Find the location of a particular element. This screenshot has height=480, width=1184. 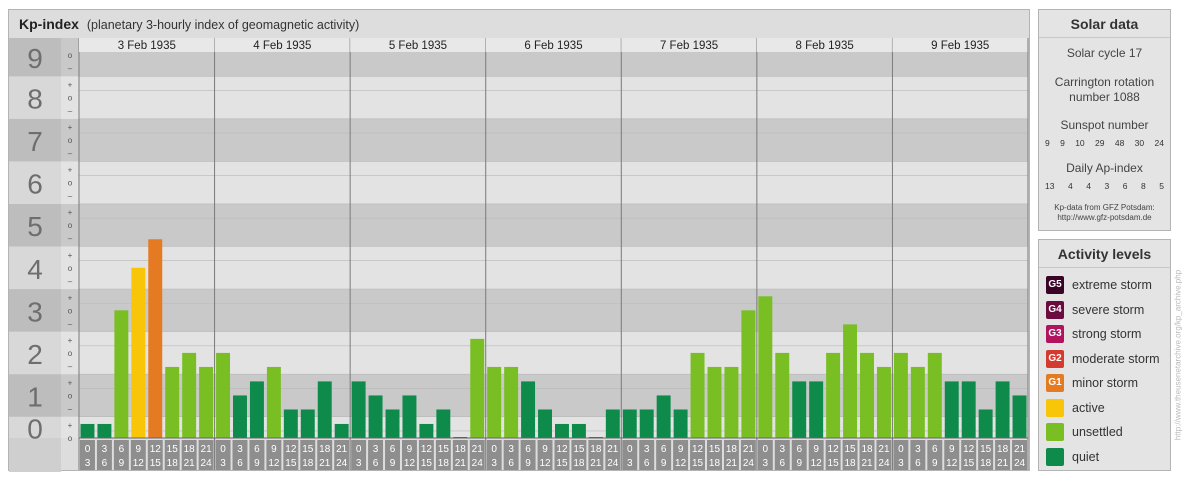

legend-swatch: G3 is located at coordinates (1055, 334).